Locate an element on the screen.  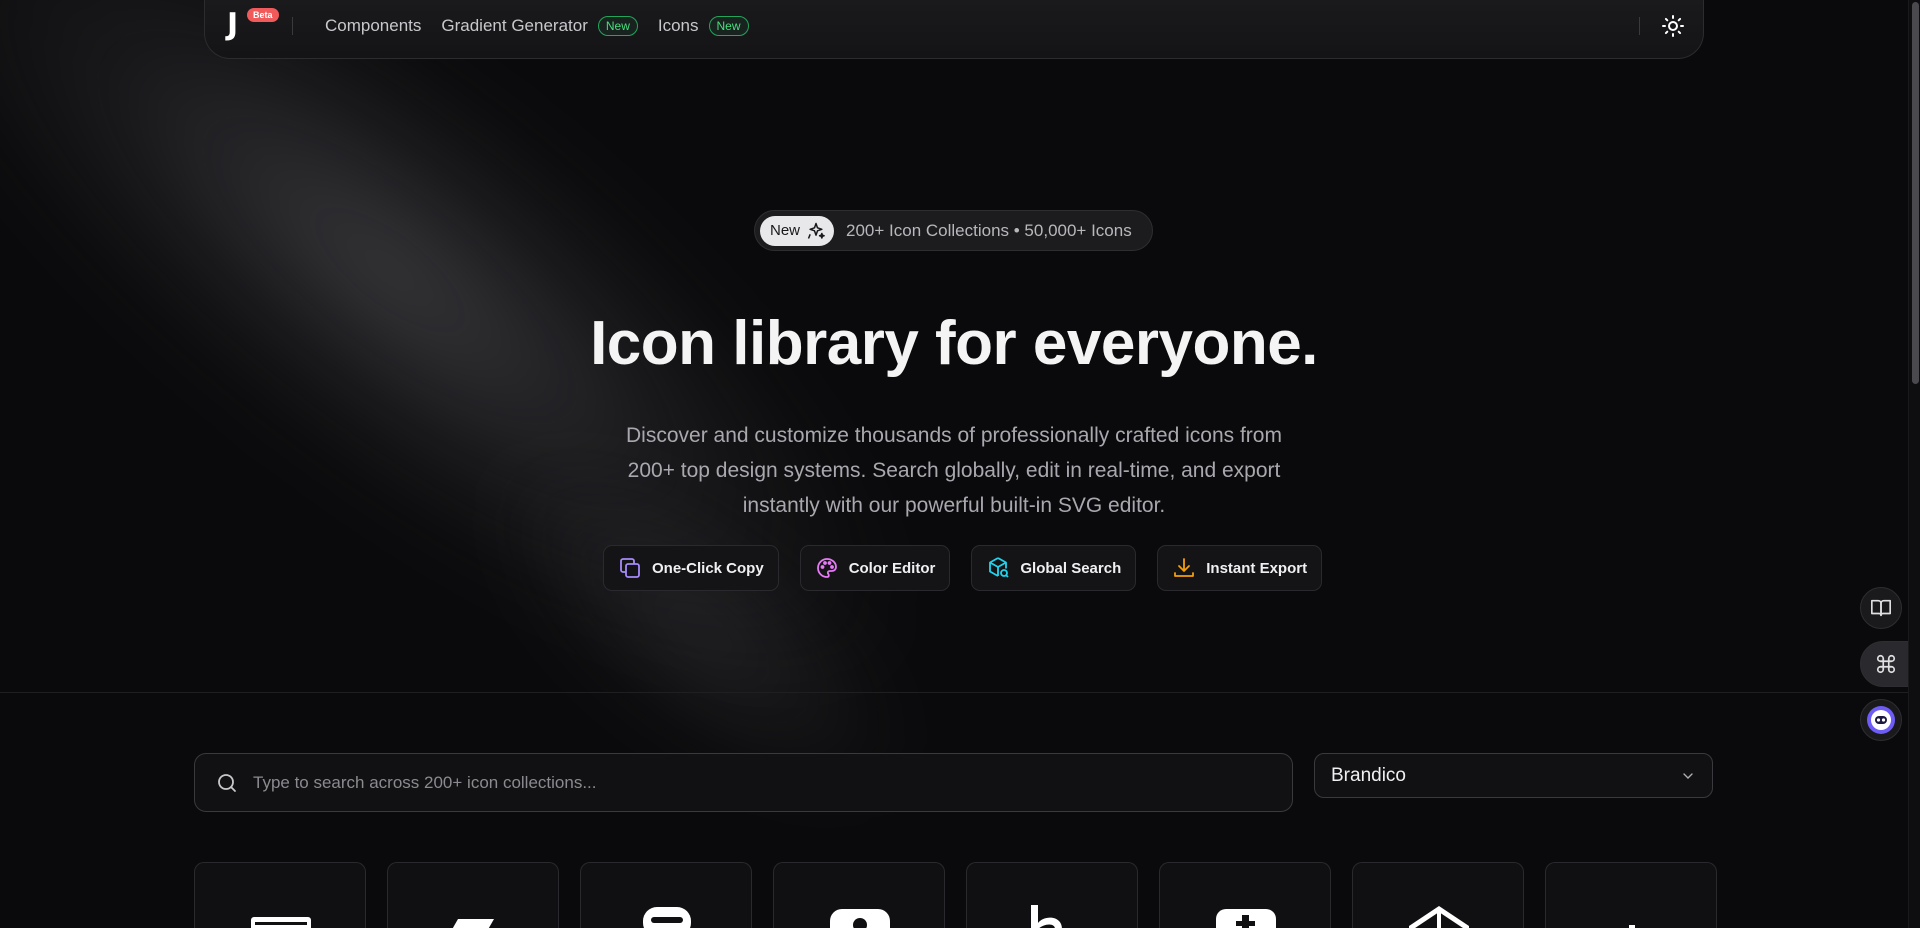
sun-icon is located at coordinates (1673, 26).